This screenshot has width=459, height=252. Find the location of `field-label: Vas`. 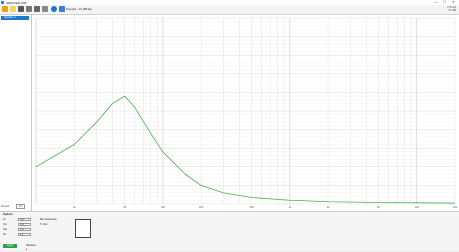

field-label: Vas is located at coordinates (5, 229).